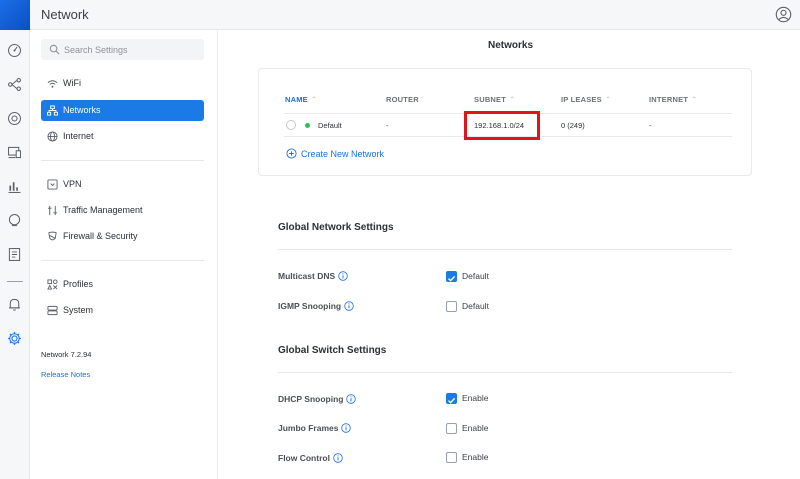 This screenshot has height=479, width=800. Describe the element at coordinates (52, 210) in the screenshot. I see `traffic-icon` at that location.